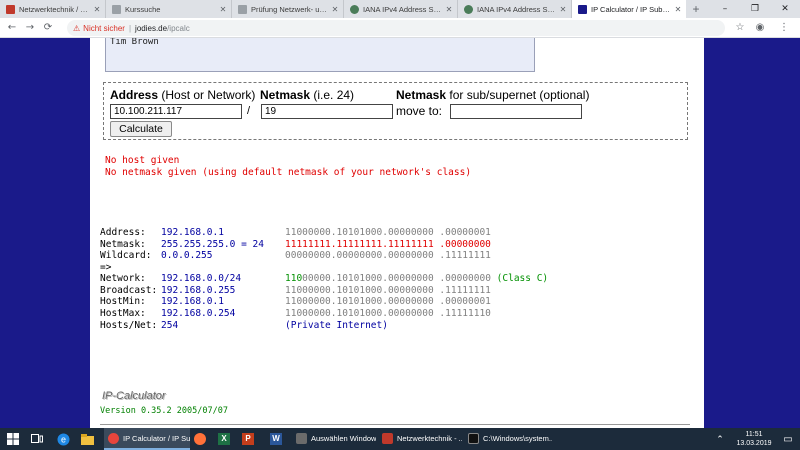 Image resolution: width=800 pixels, height=450 pixels. I want to click on tab-label: Netzwerktechnik / VHS BS /, so click(55, 9).